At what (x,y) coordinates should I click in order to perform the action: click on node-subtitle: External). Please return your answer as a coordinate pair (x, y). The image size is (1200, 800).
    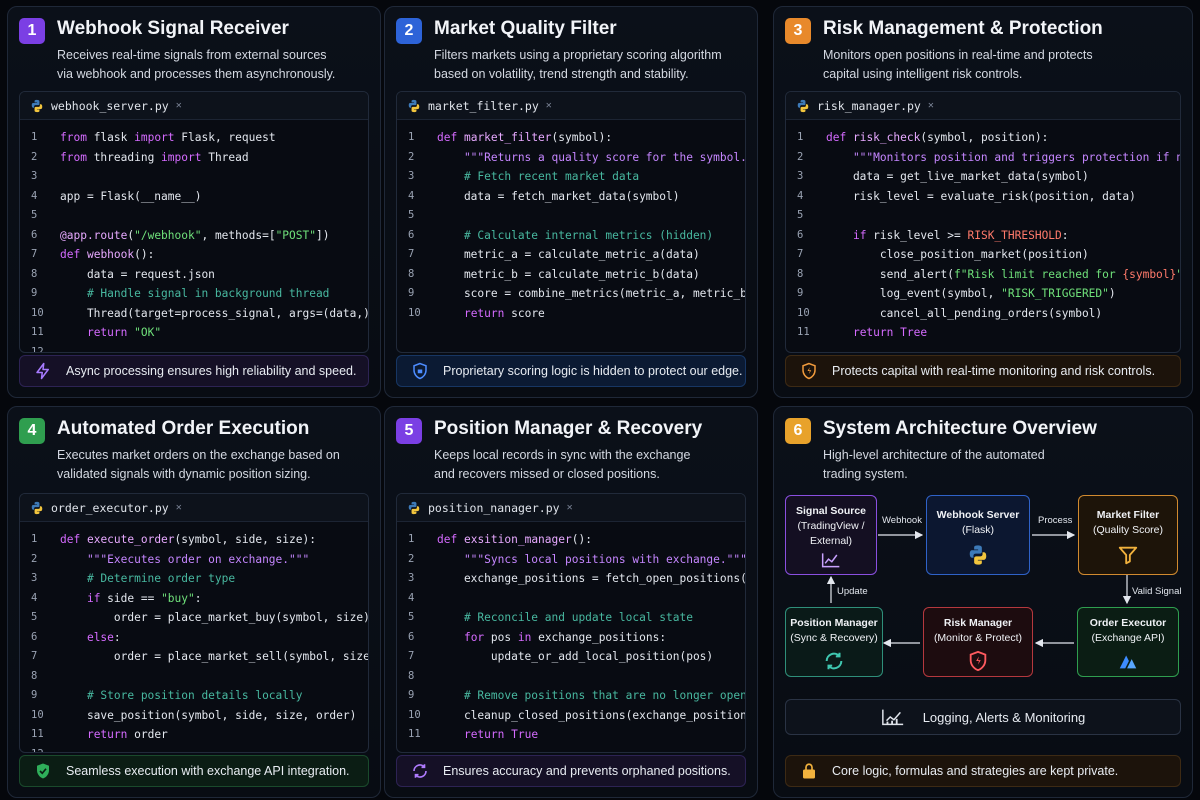
    Looking at the image, I should click on (830, 541).